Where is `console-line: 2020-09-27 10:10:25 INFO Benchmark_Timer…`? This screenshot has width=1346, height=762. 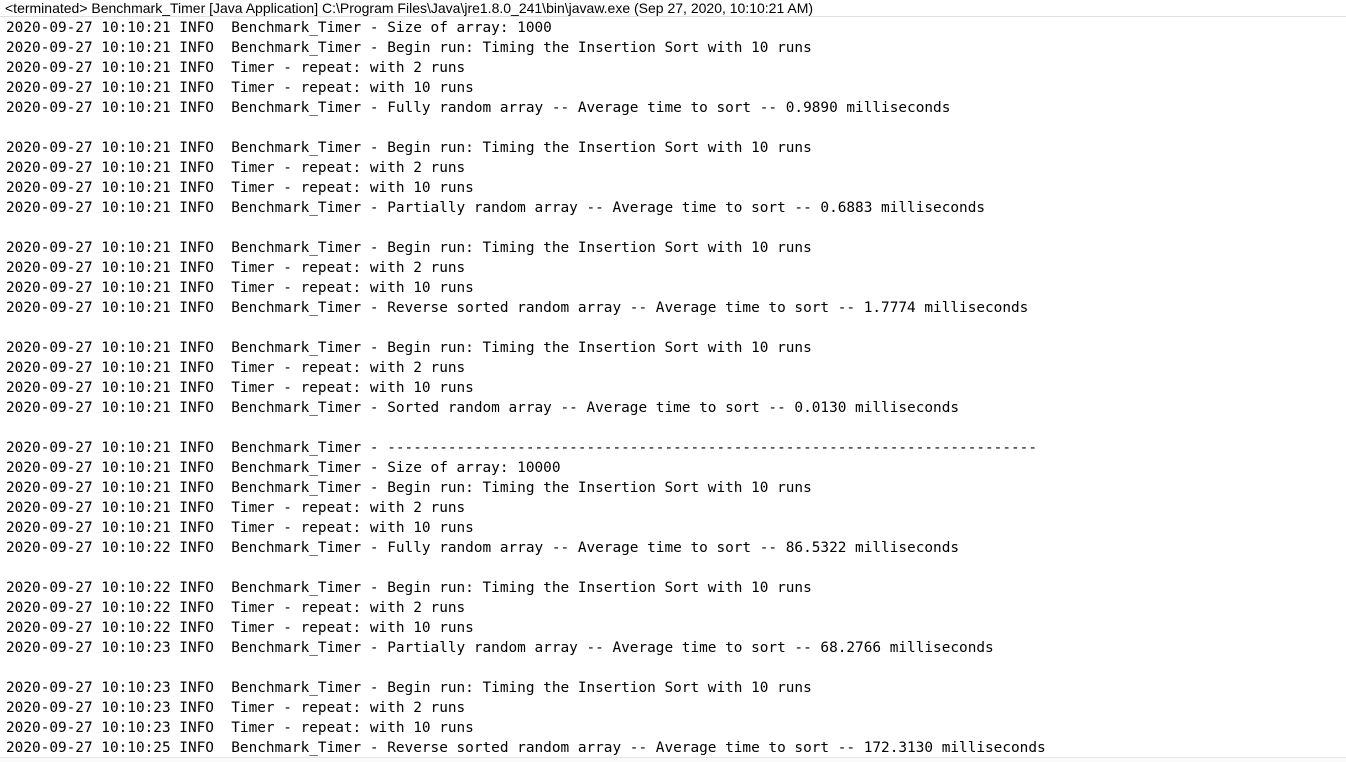
console-line: 2020-09-27 10:10:25 INFO Benchmark_Timer… is located at coordinates (526, 748).